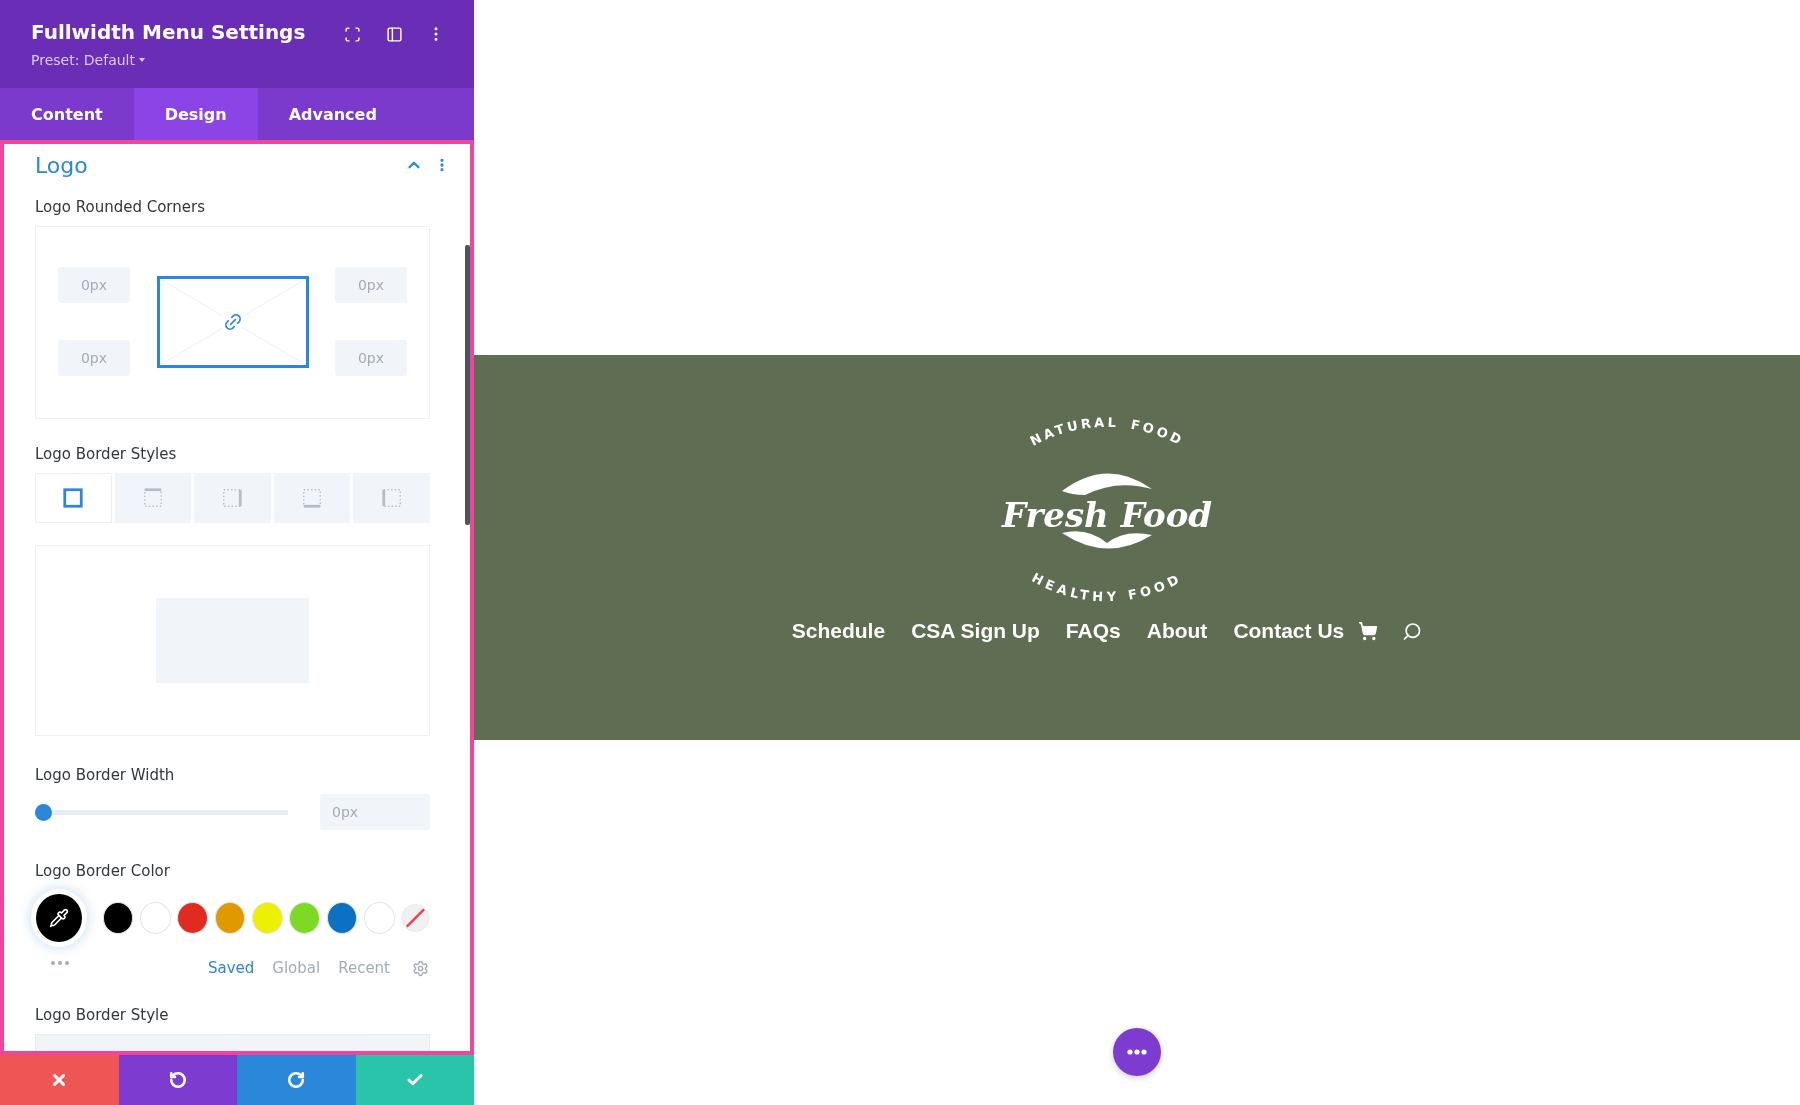 The height and width of the screenshot is (1105, 1800). I want to click on cart-icon, so click(1368, 631).